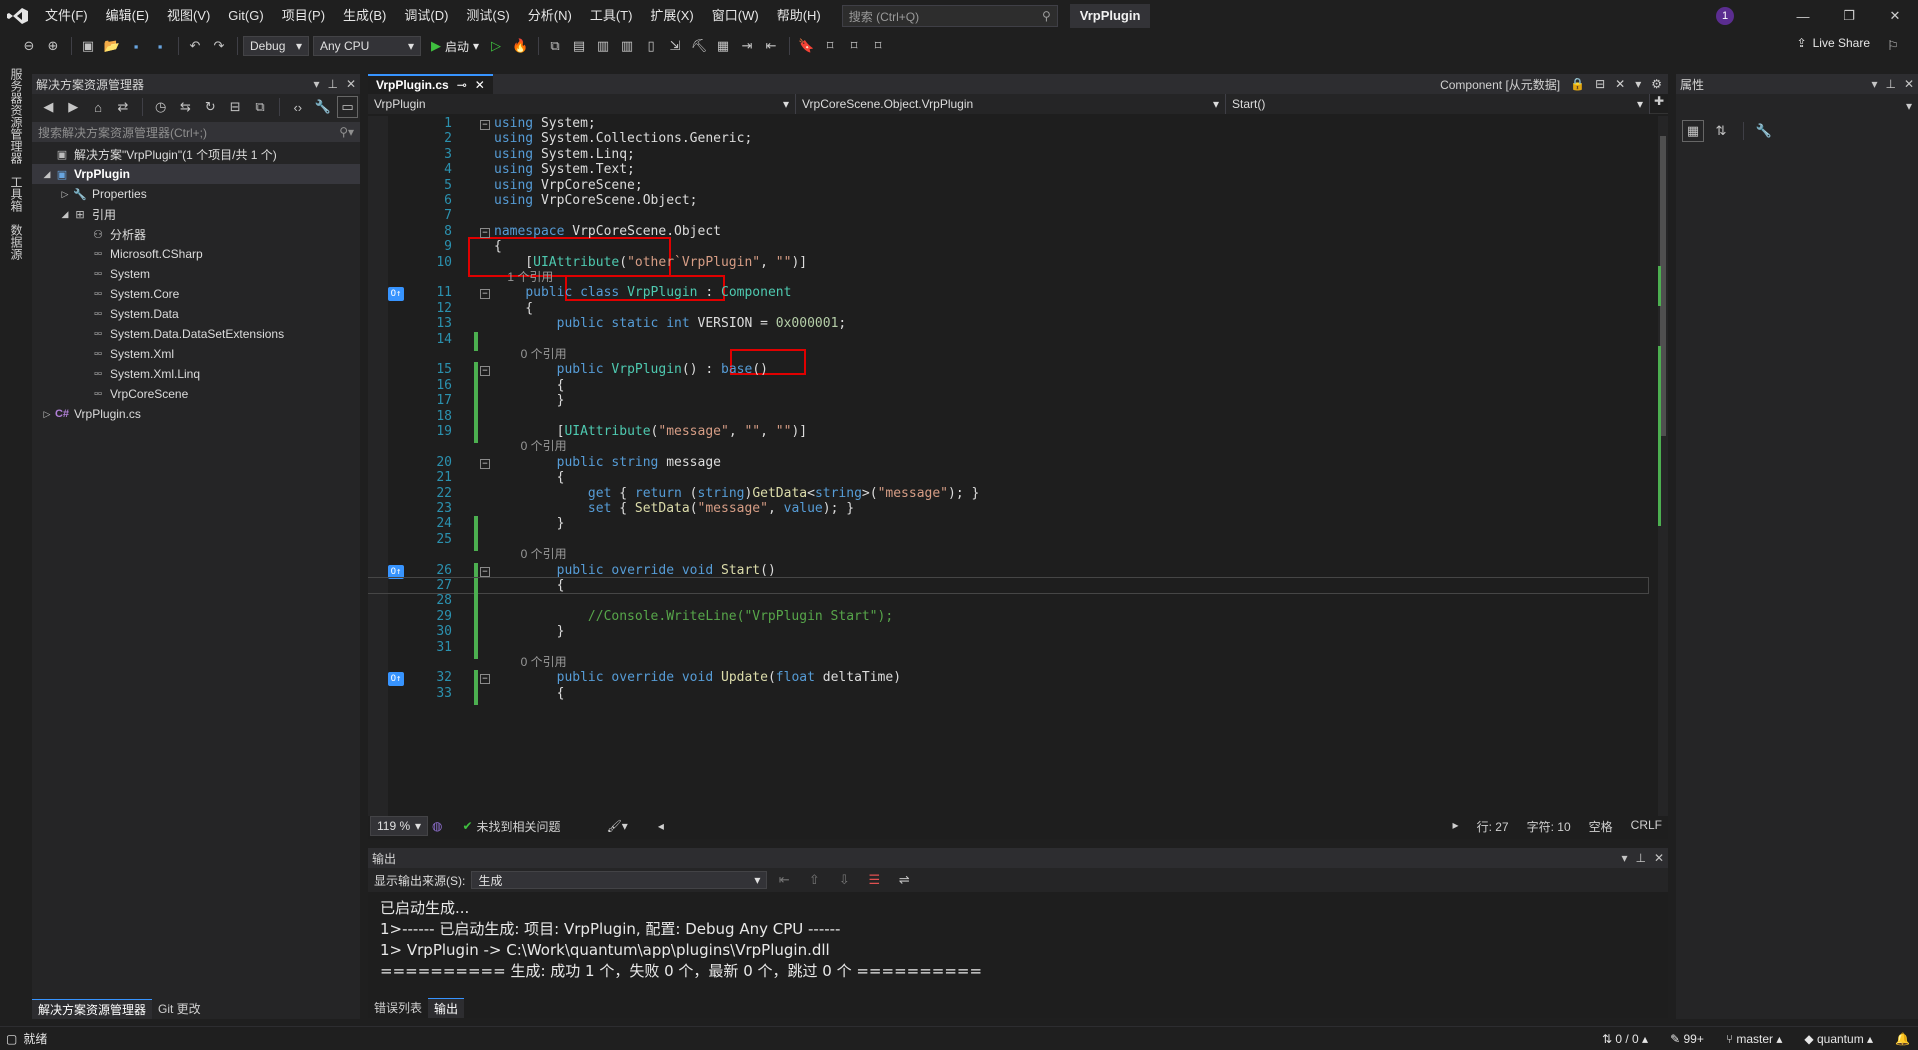 The image size is (1918, 1050). What do you see at coordinates (1687, 1039) in the screenshot?
I see `edits-status: ✎ 99+` at bounding box center [1687, 1039].